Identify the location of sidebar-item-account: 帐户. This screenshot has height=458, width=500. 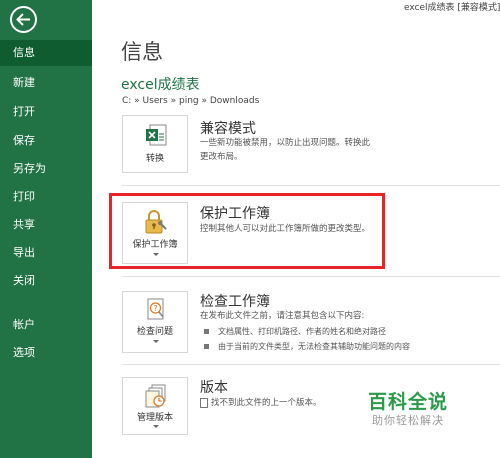
(46, 325).